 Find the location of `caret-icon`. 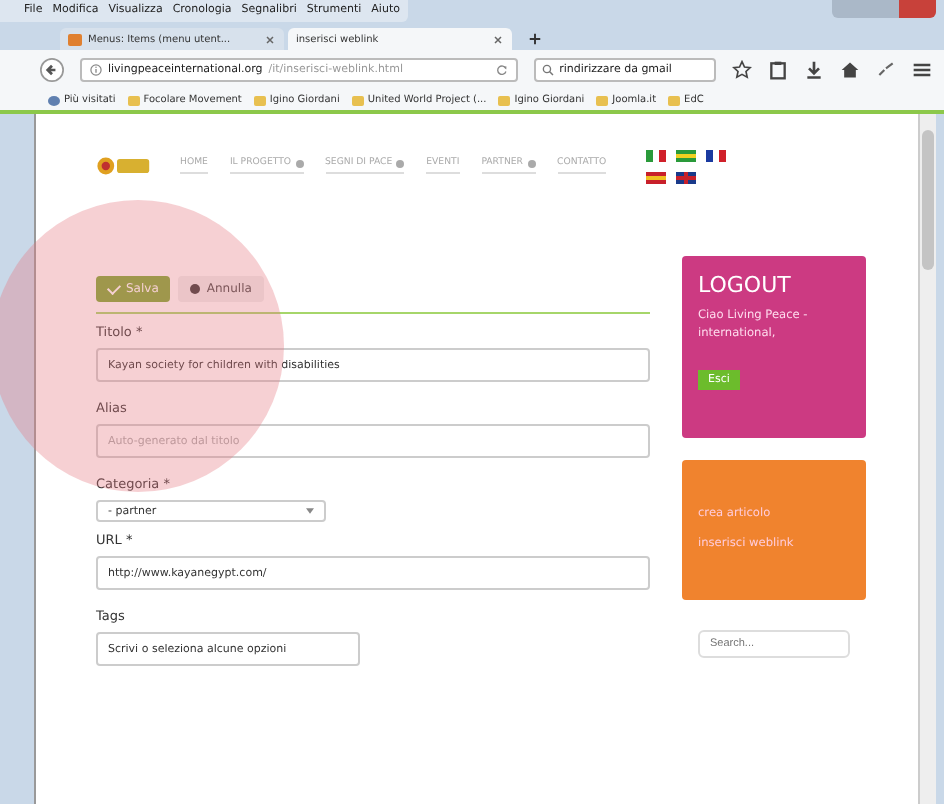

caret-icon is located at coordinates (310, 511).